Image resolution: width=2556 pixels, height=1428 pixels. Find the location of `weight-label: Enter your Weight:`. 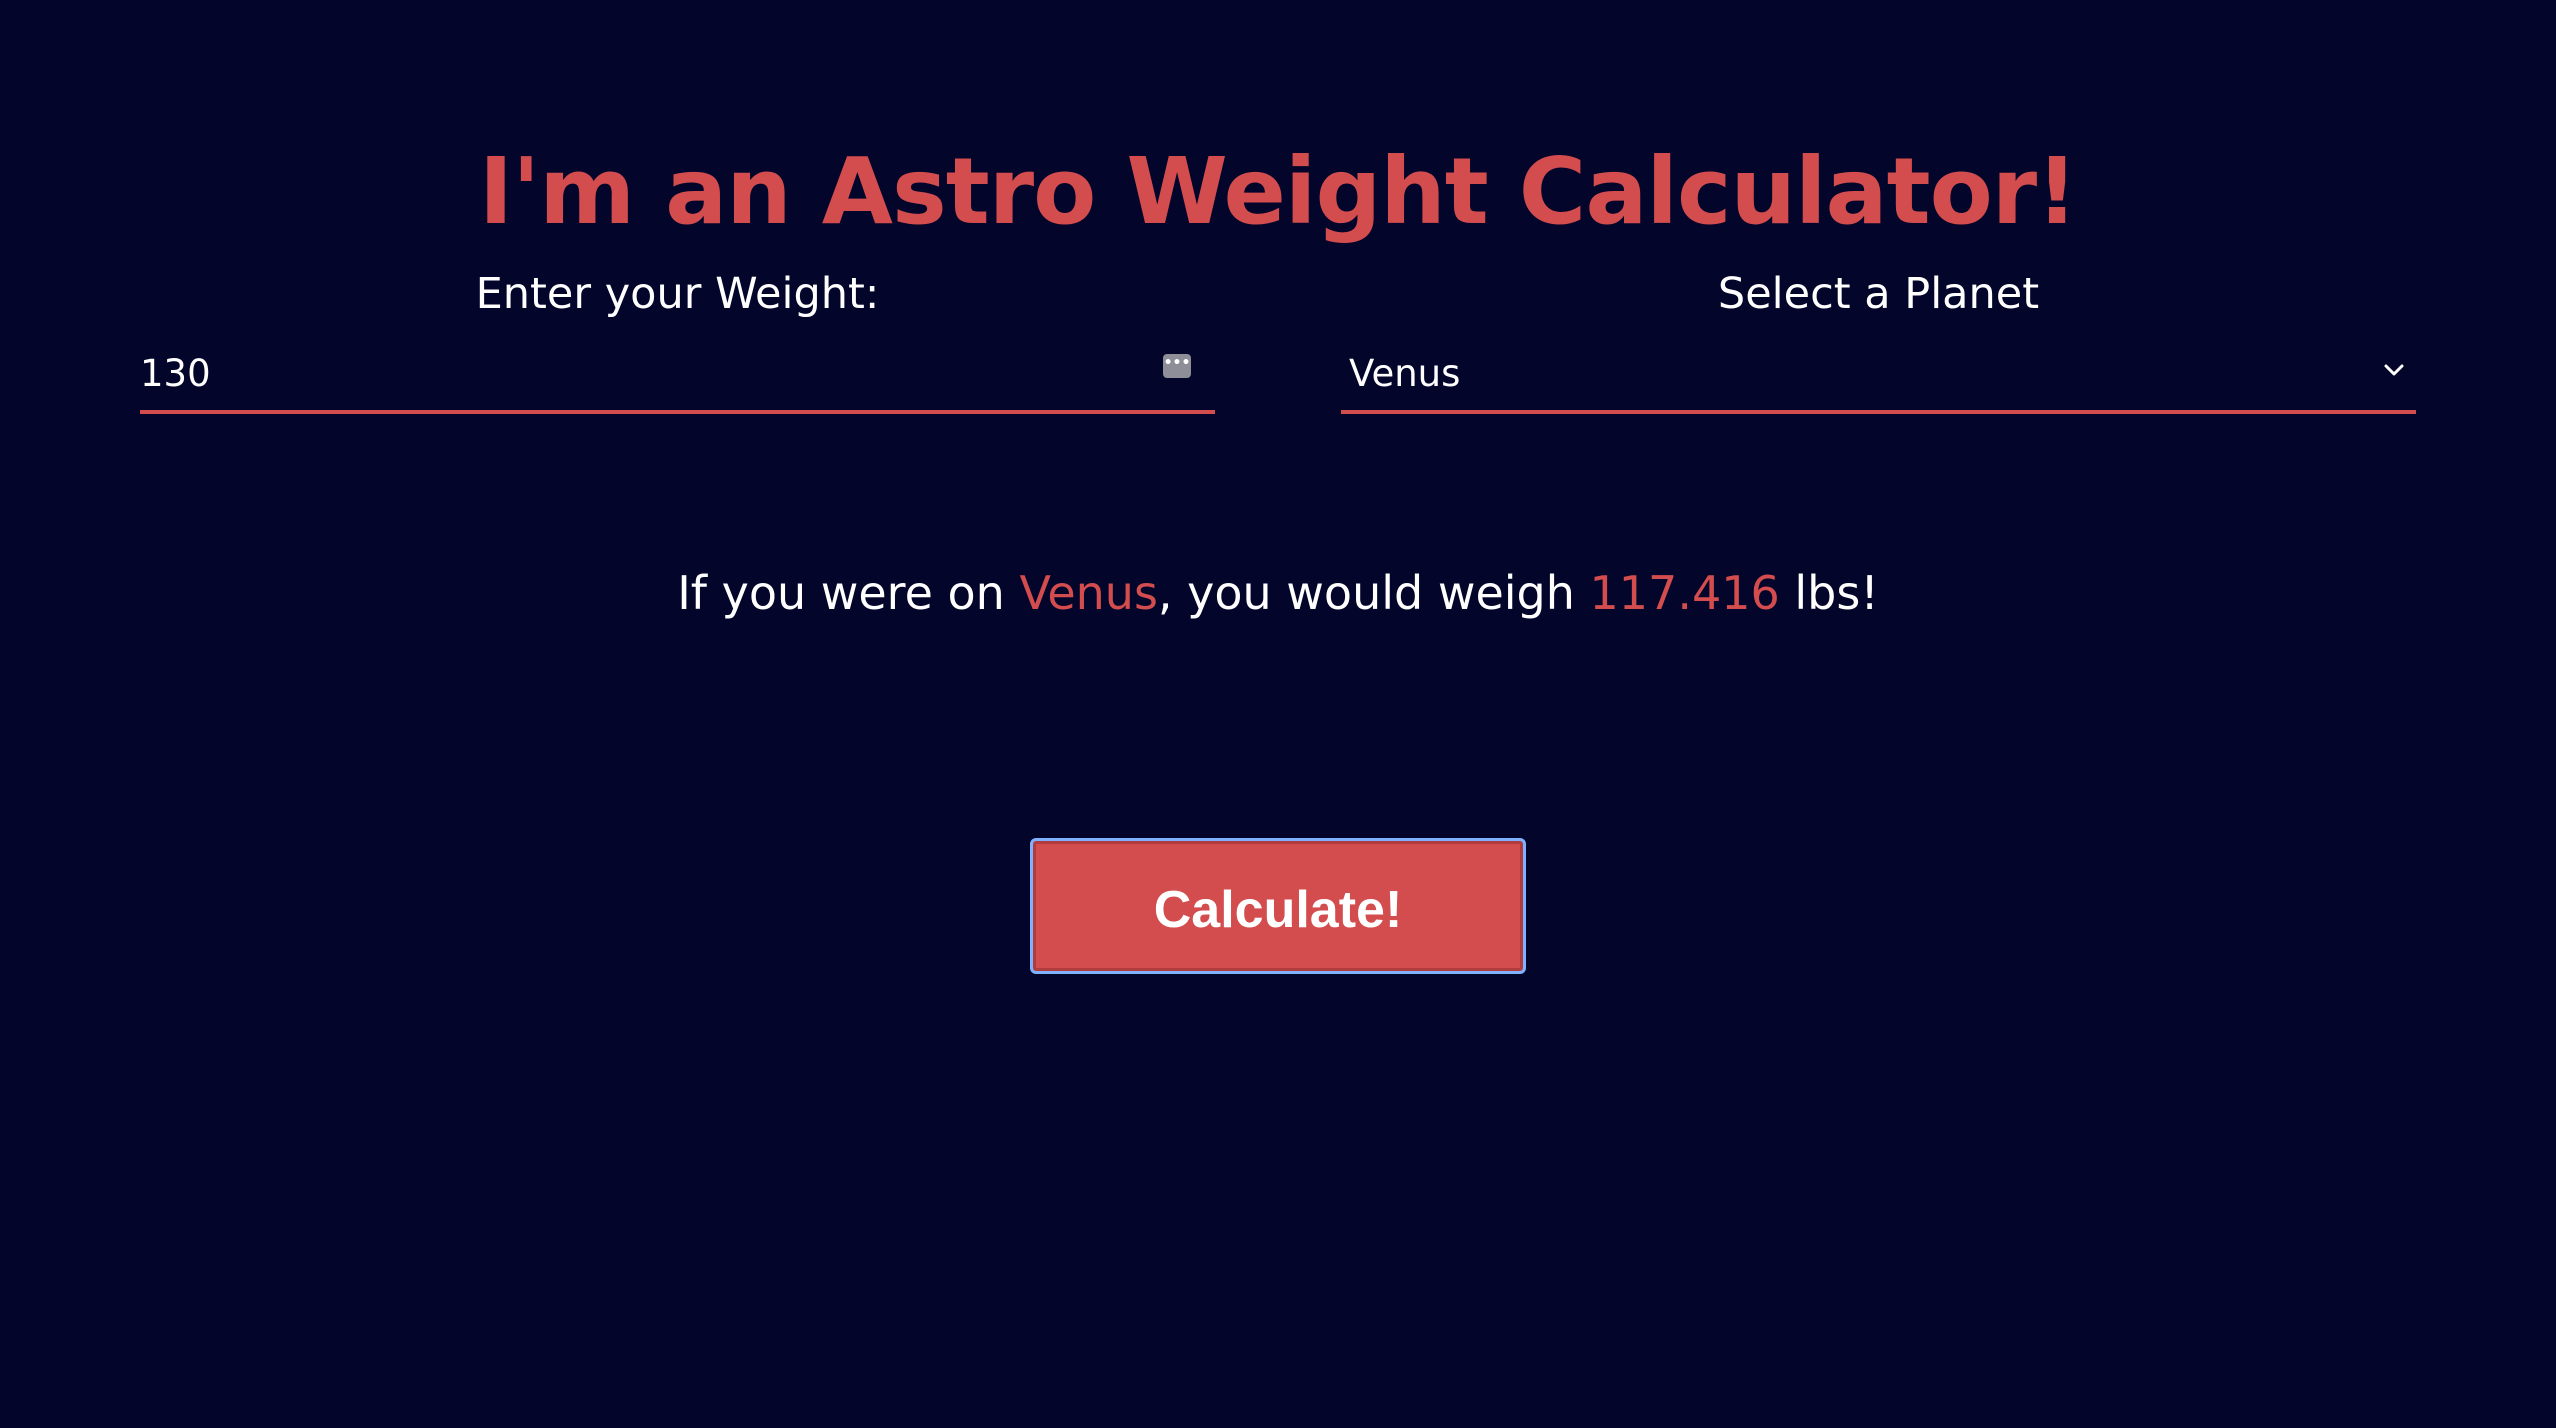

weight-label: Enter your Weight: is located at coordinates (677, 294).